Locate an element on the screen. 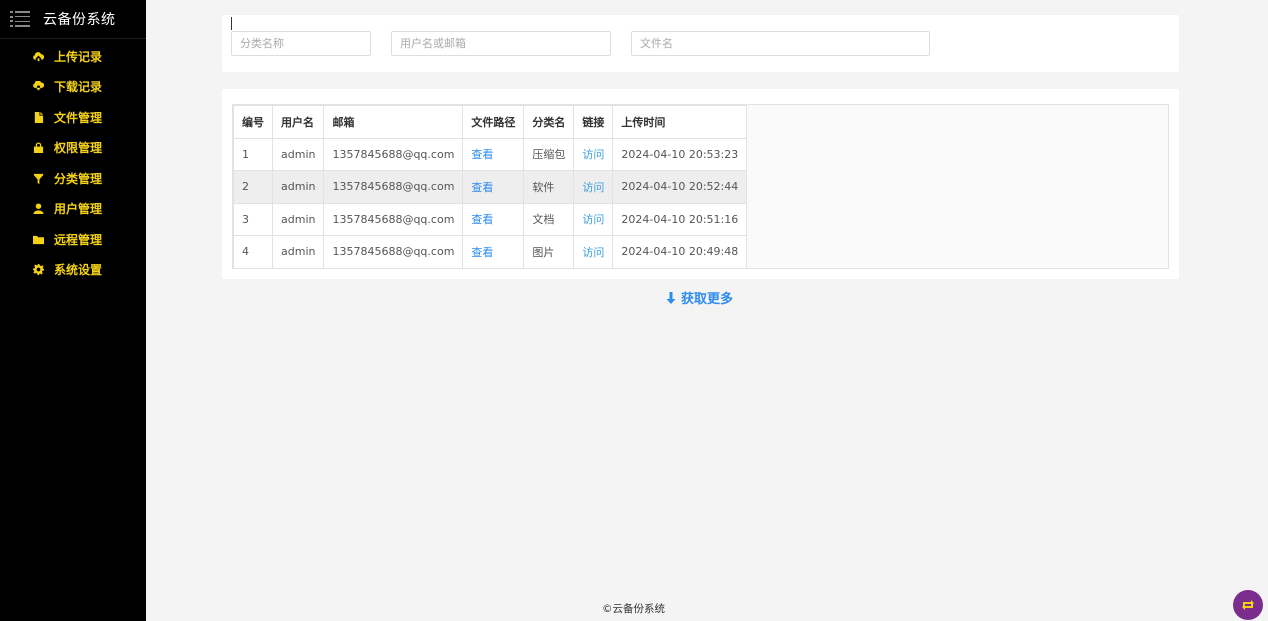 This screenshot has height=621, width=1268. cloud-upload-icon is located at coordinates (38, 56).